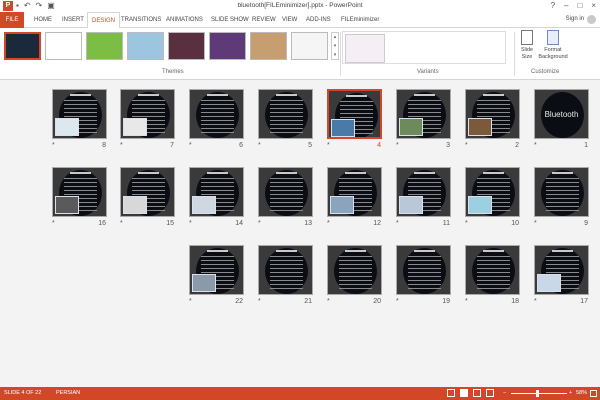 The height and width of the screenshot is (400, 600). I want to click on format-background-button: Format Background, so click(553, 45).